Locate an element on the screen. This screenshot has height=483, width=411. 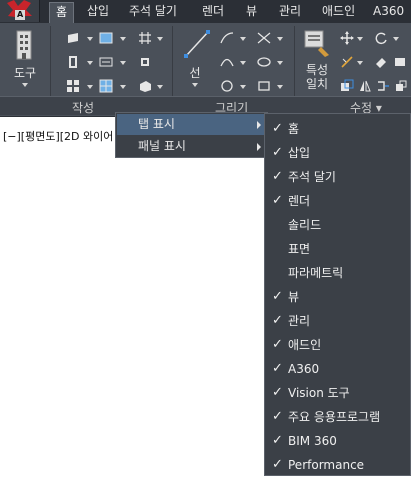
arc-icon is located at coordinates (227, 62).